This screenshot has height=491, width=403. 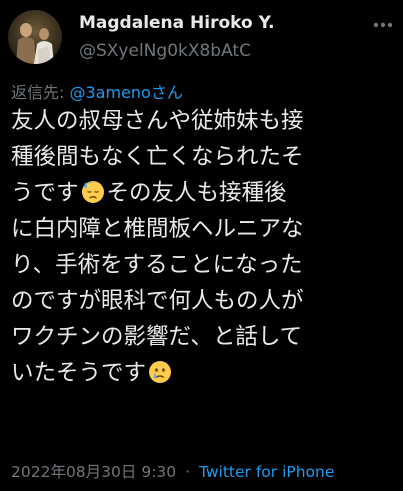 I want to click on tweet-line: 友人の叔母さんや従姉妹も接, so click(x=157, y=121).